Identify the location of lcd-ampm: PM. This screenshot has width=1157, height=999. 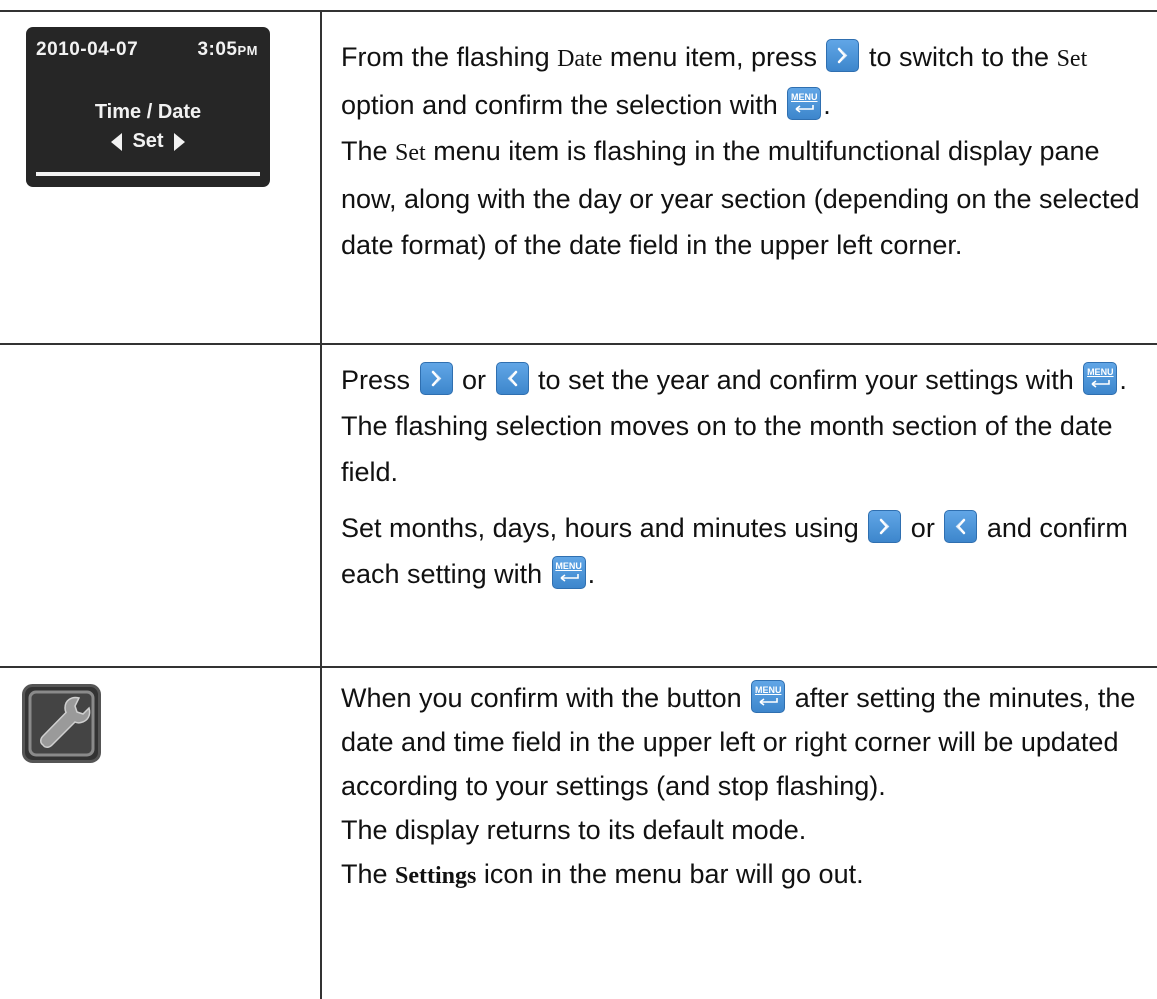
(247, 50).